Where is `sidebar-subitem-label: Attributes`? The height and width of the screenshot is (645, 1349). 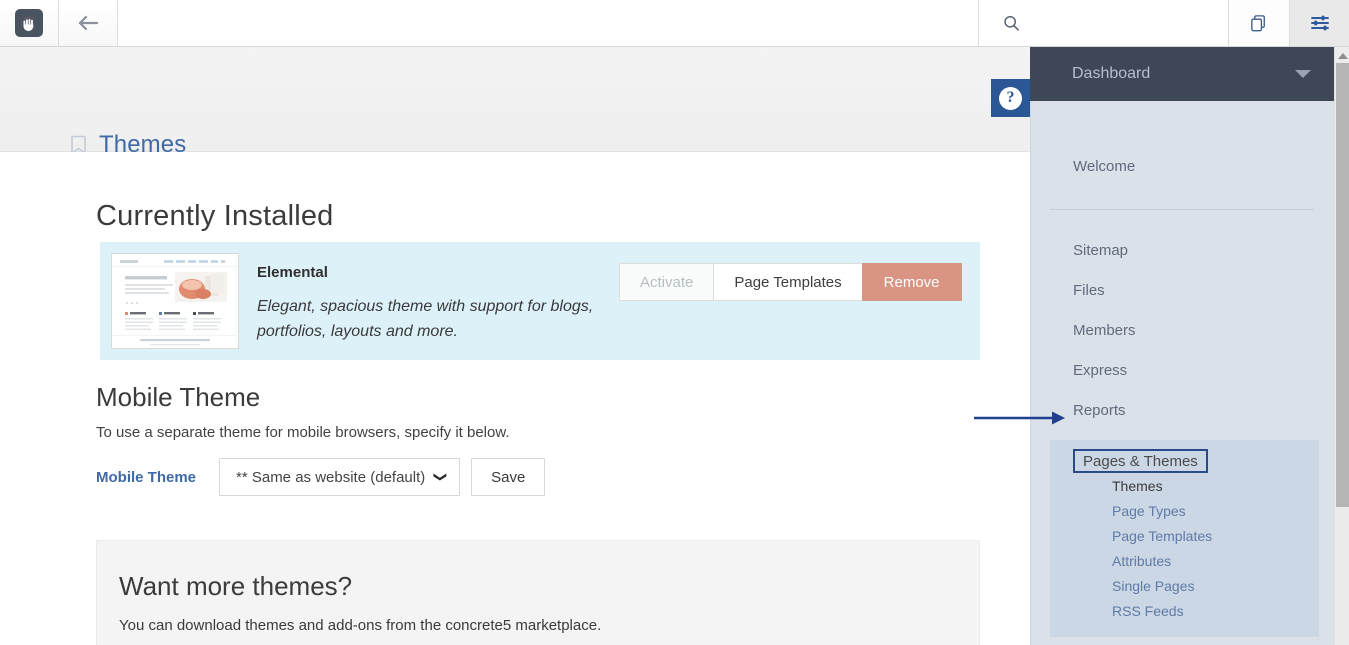 sidebar-subitem-label: Attributes is located at coordinates (1142, 560).